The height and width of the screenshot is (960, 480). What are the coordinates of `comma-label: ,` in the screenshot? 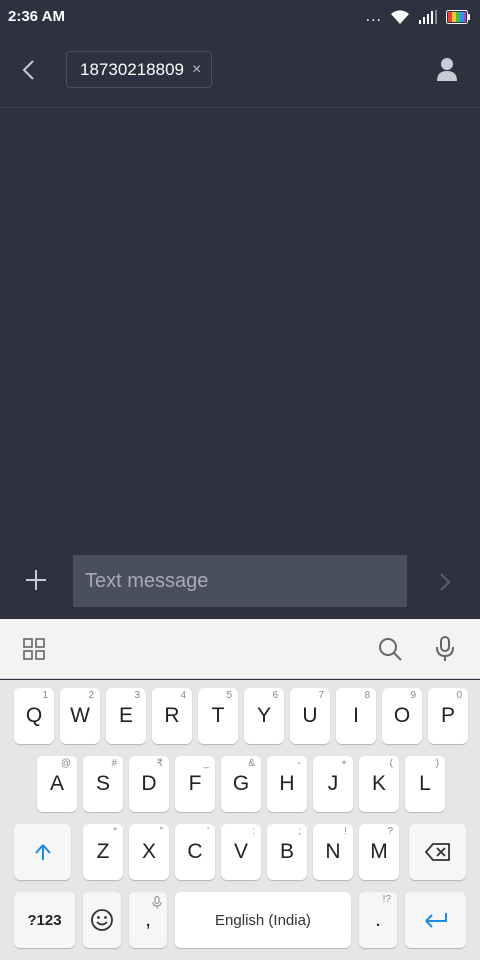 It's located at (148, 919).